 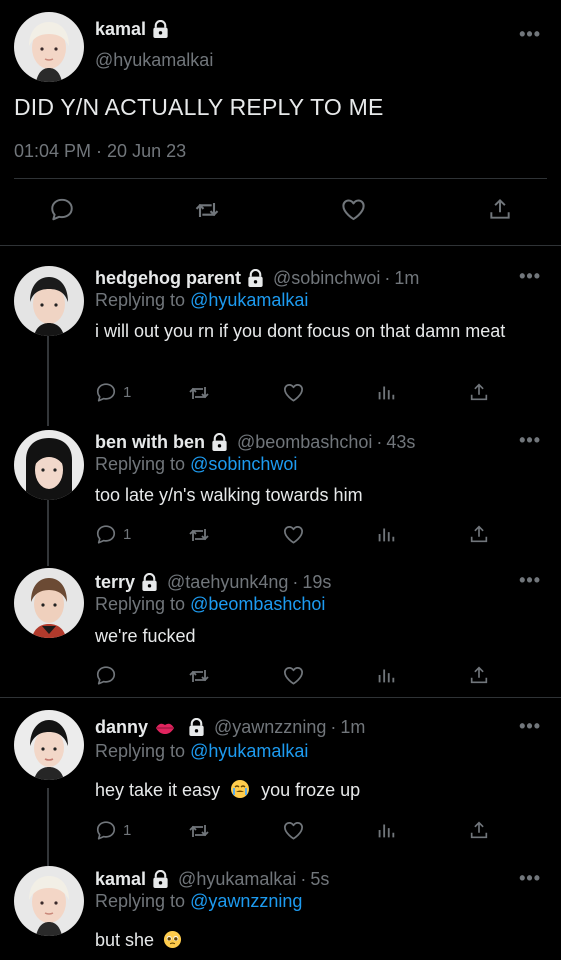 What do you see at coordinates (115, 582) in the screenshot?
I see `author-name: terry` at bounding box center [115, 582].